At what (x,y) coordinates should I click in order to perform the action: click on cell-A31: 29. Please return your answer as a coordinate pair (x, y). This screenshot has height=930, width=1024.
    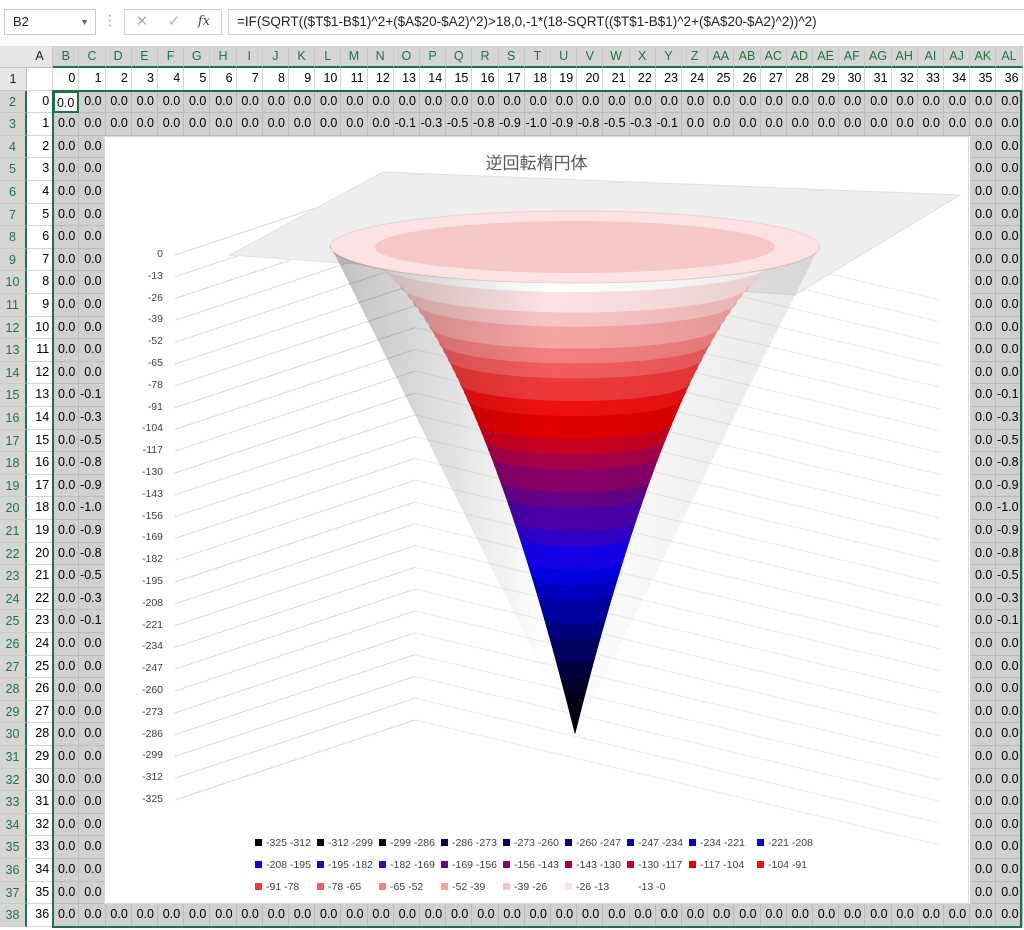
    Looking at the image, I should click on (40, 757).